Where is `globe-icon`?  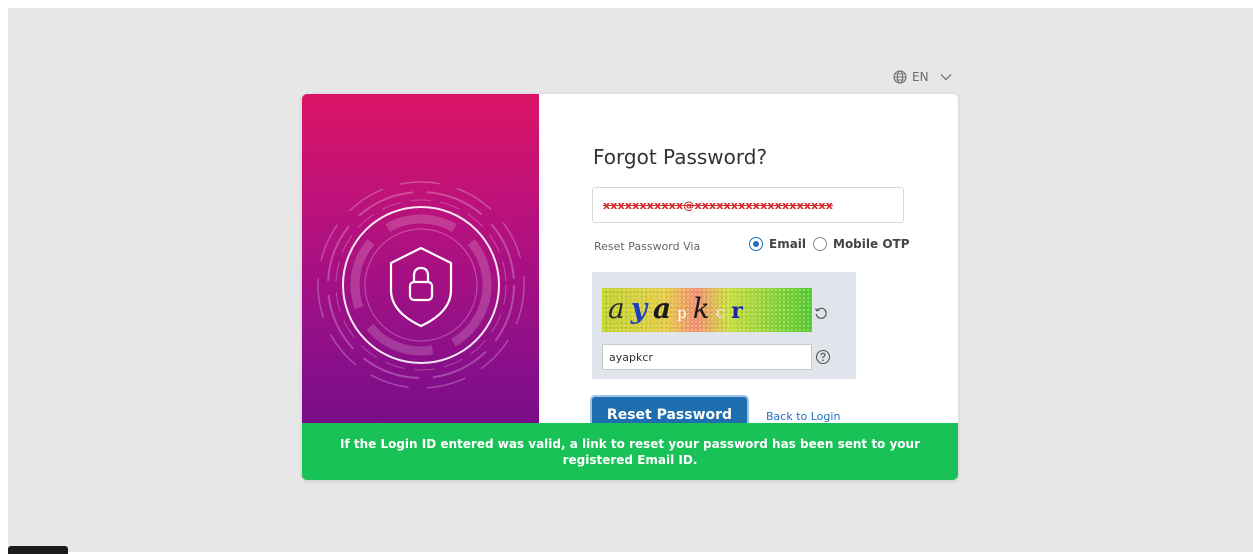
globe-icon is located at coordinates (900, 77).